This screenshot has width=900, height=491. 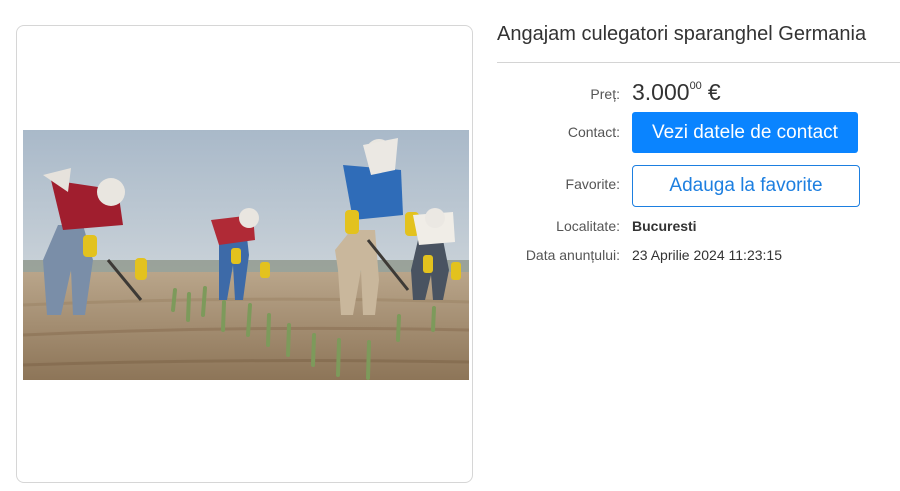 I want to click on view-contact-button: Vezi datele de contact, so click(x=745, y=132).